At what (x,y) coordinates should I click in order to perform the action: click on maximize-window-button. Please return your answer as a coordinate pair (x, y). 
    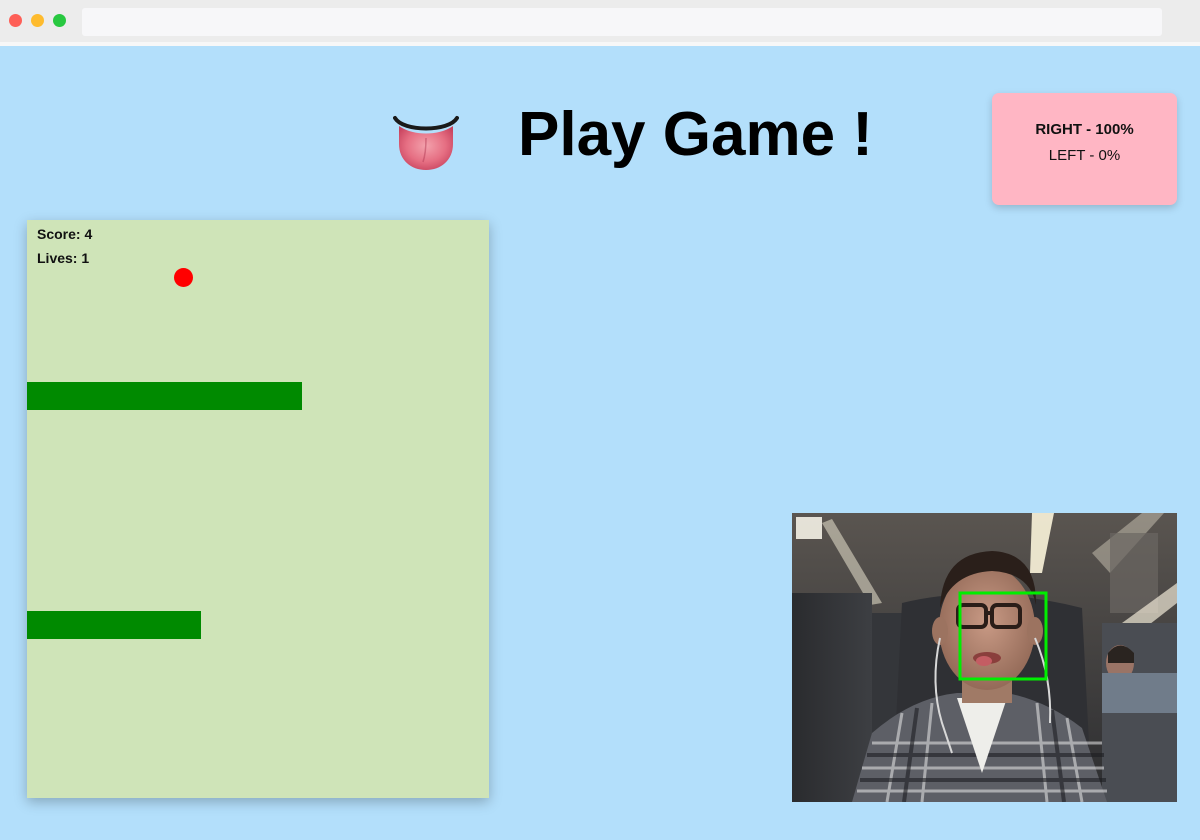
    Looking at the image, I should click on (59, 20).